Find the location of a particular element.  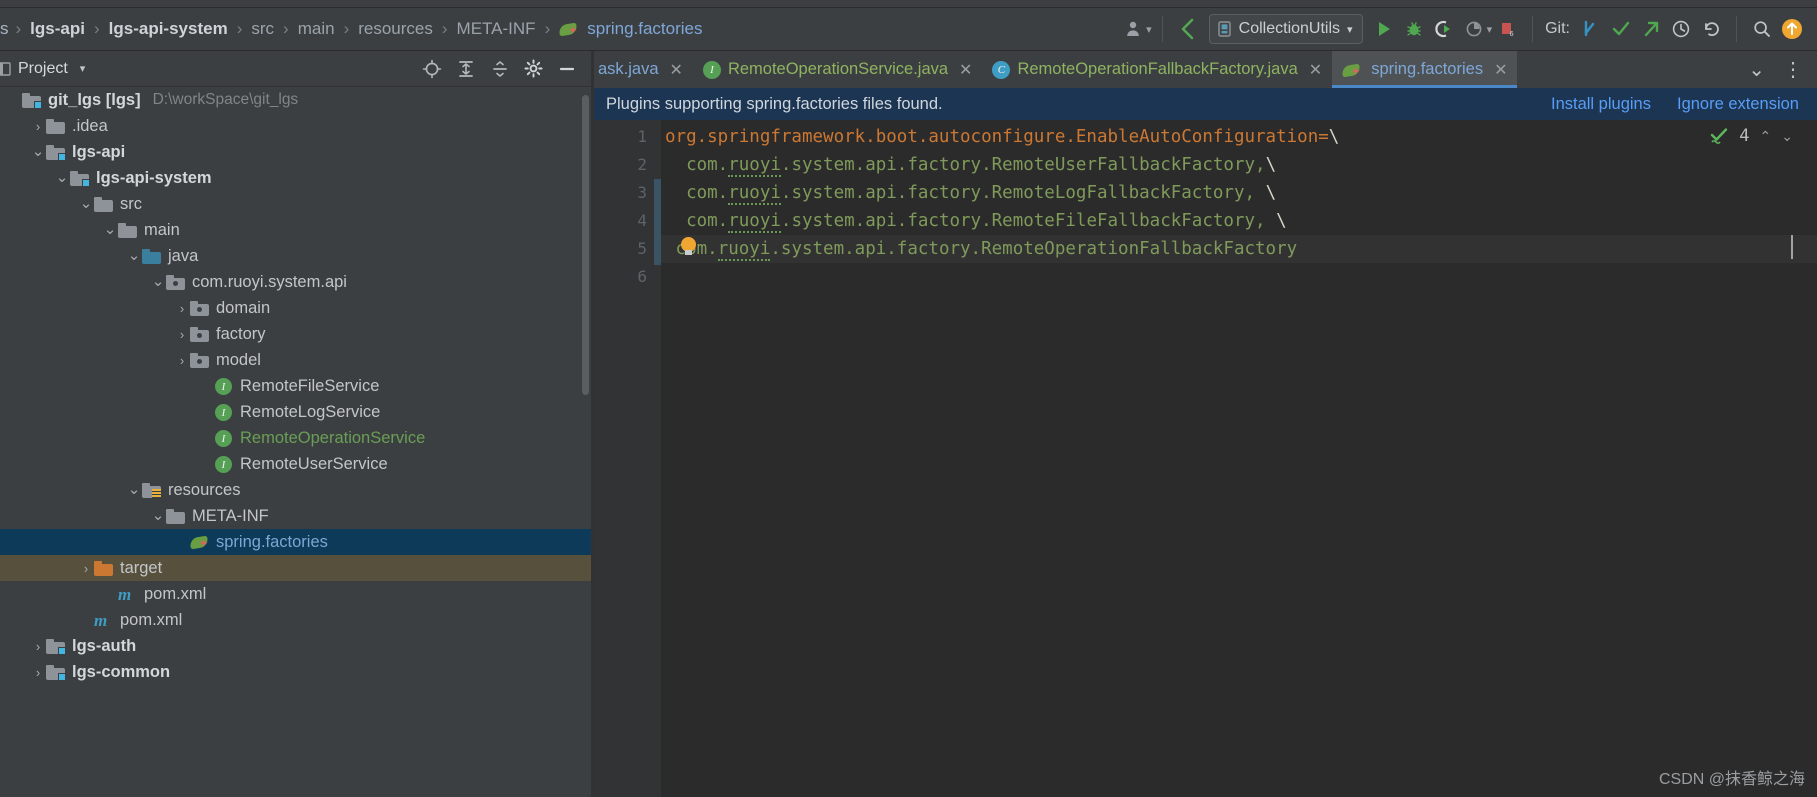

code-line is located at coordinates (1239, 277).